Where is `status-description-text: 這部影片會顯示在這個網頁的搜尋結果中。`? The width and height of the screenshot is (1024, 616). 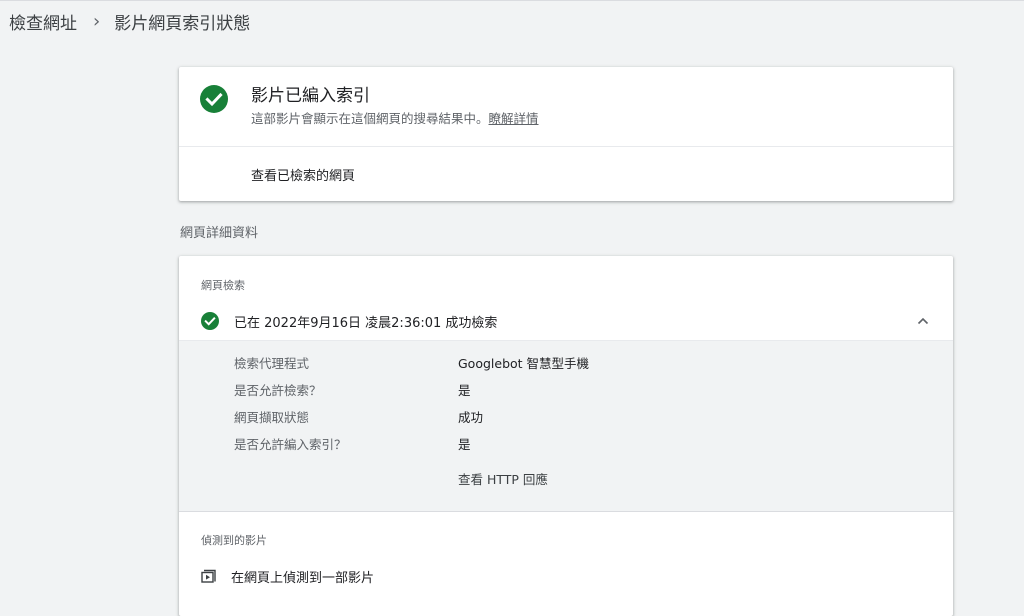
status-description-text: 這部影片會顯示在這個網頁的搜尋結果中。 is located at coordinates (370, 118).